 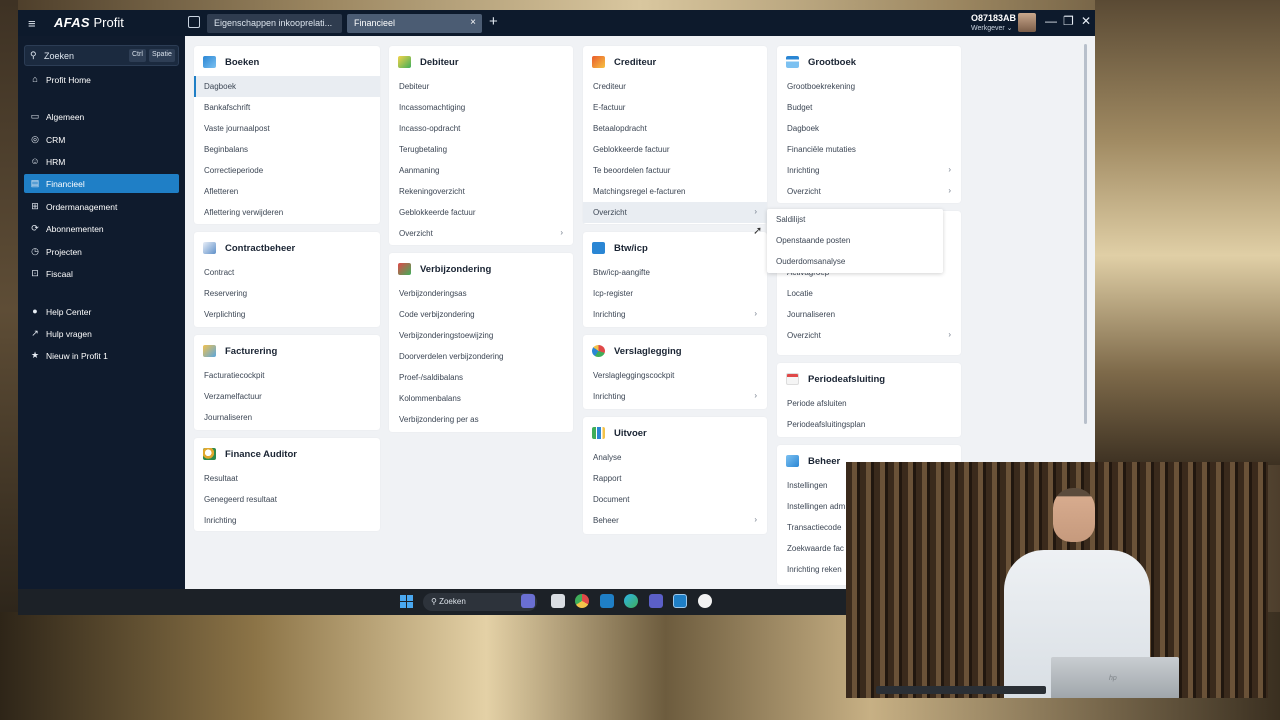 I want to click on menu-item: Budget, so click(x=869, y=107).